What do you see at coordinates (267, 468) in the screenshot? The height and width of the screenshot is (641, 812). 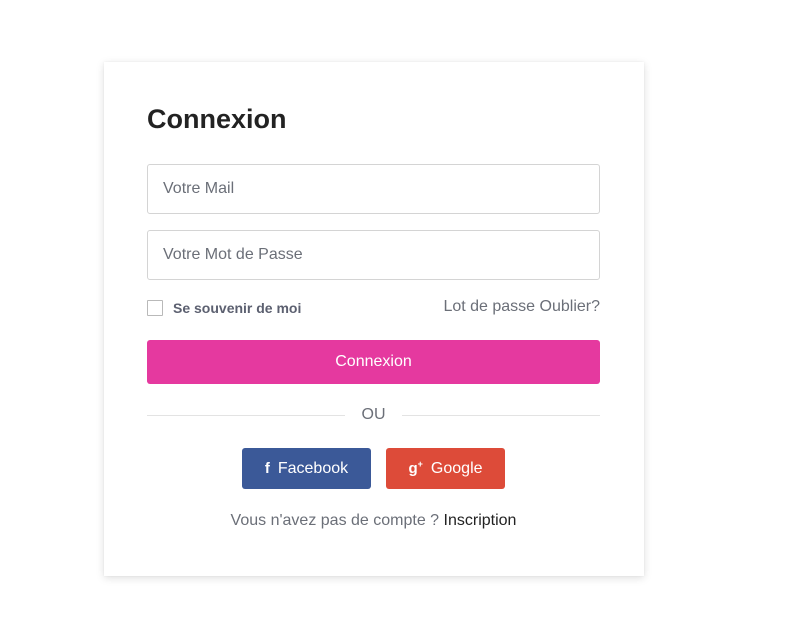 I see `facebook-icon: f` at bounding box center [267, 468].